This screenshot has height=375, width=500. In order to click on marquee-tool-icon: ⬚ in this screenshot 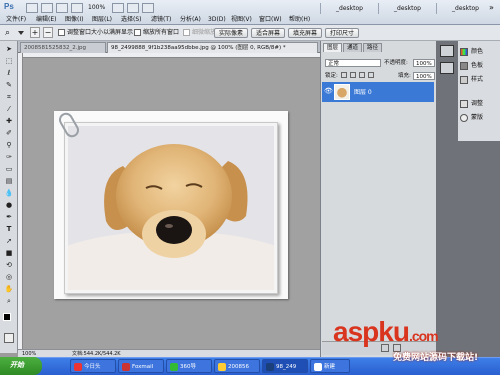, I will do `click(9, 61)`.